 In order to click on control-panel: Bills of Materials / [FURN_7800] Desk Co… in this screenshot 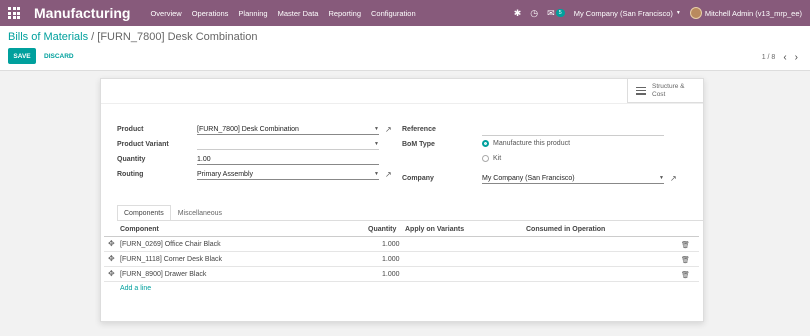, I will do `click(405, 48)`.